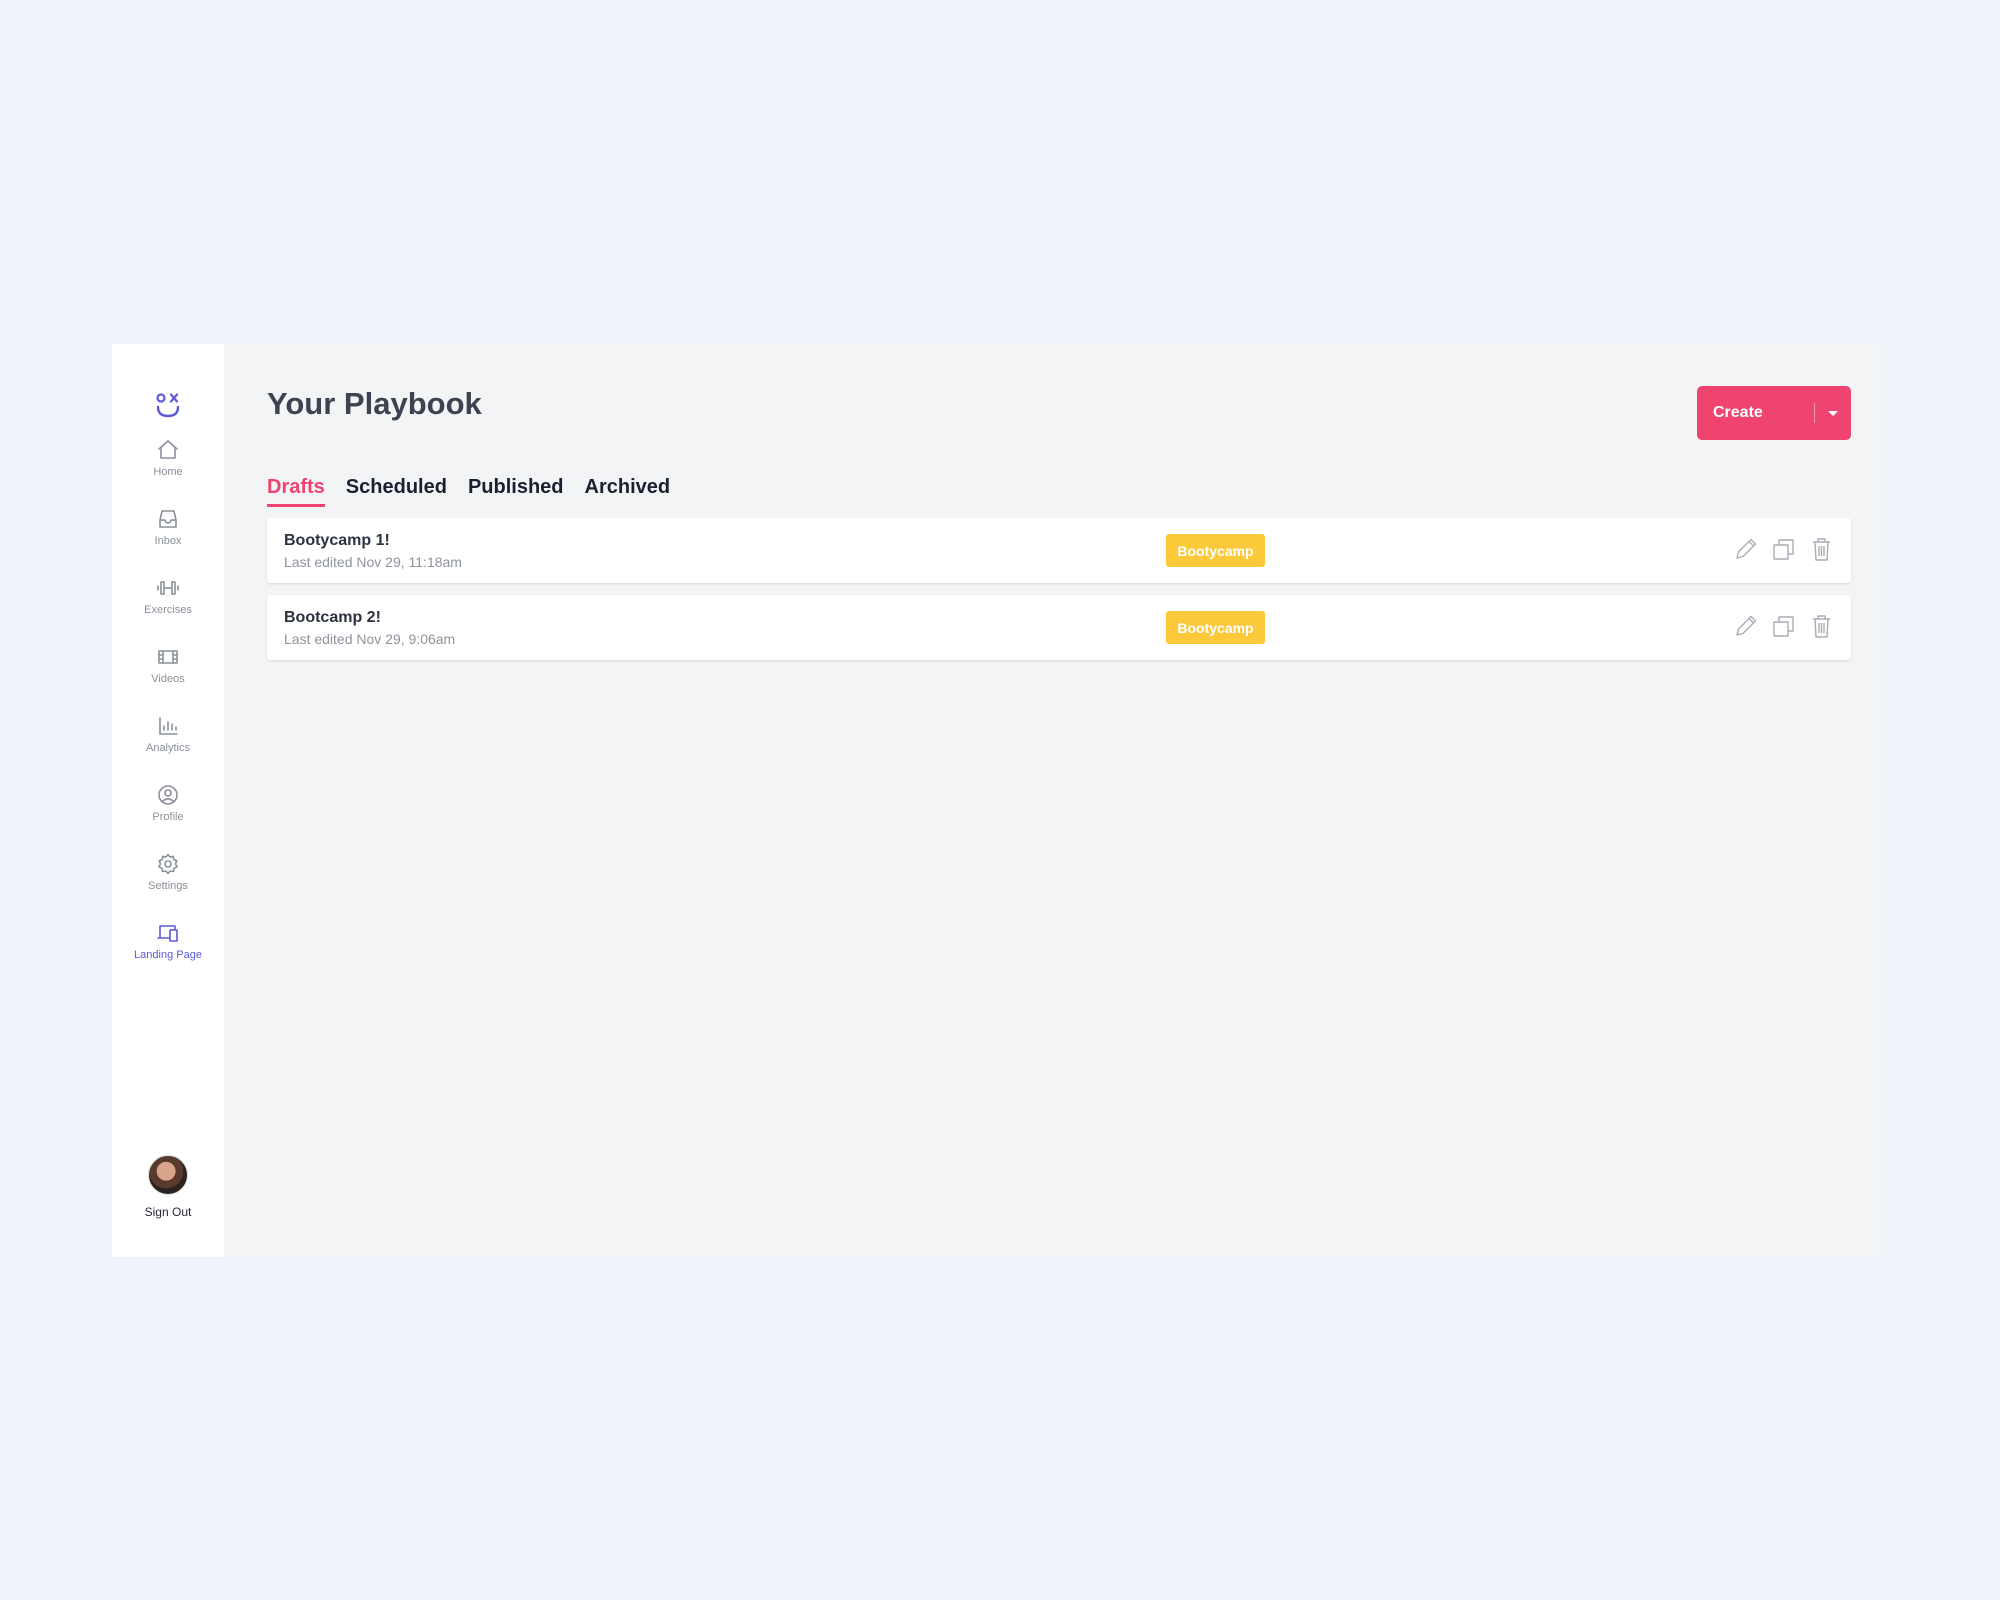 The height and width of the screenshot is (1600, 2000). I want to click on row-subtitle: Last edited Nov 29, 11:18am, so click(373, 561).